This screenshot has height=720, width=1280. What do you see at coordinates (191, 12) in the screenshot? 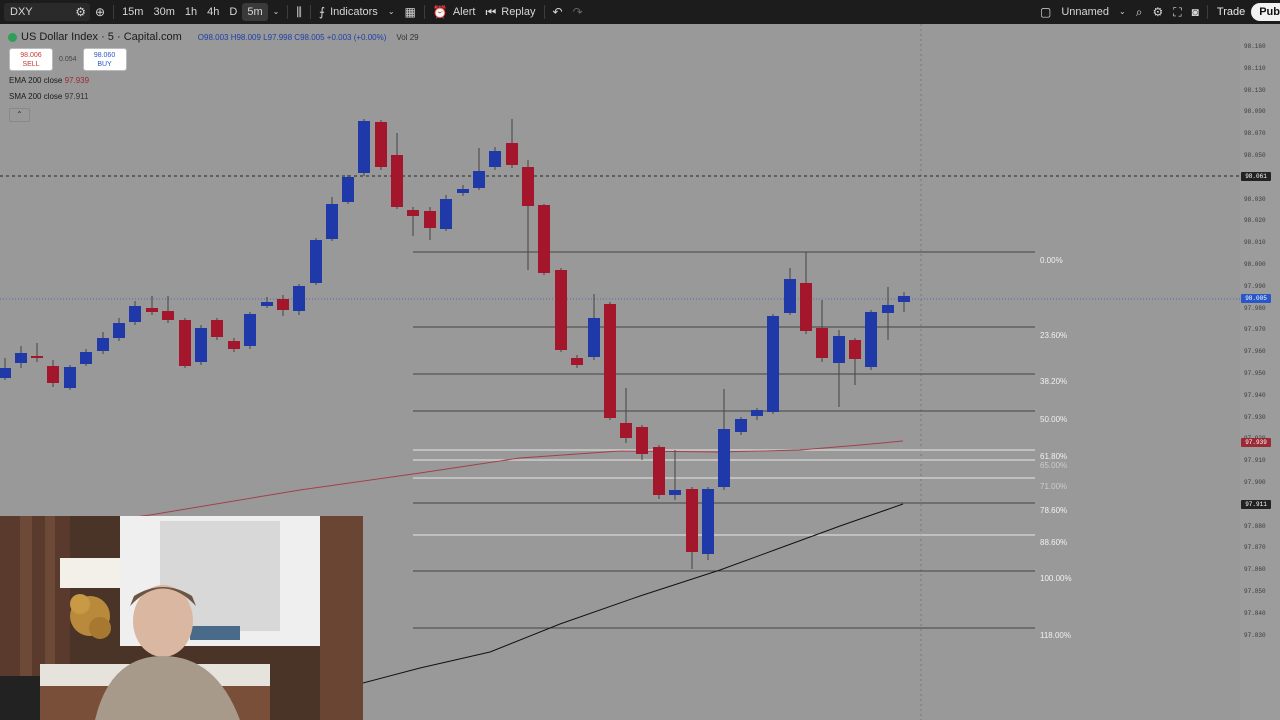
I see `timeframe-1h: 1h` at bounding box center [191, 12].